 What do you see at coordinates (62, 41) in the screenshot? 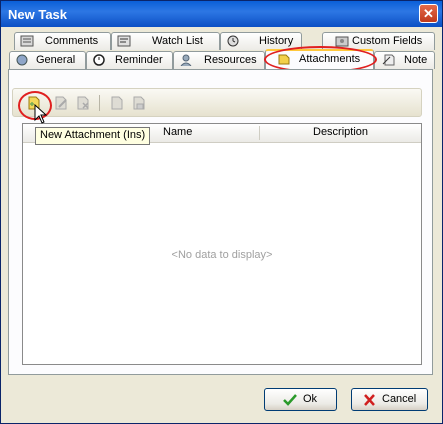
I see `tab-comments: Comments` at bounding box center [62, 41].